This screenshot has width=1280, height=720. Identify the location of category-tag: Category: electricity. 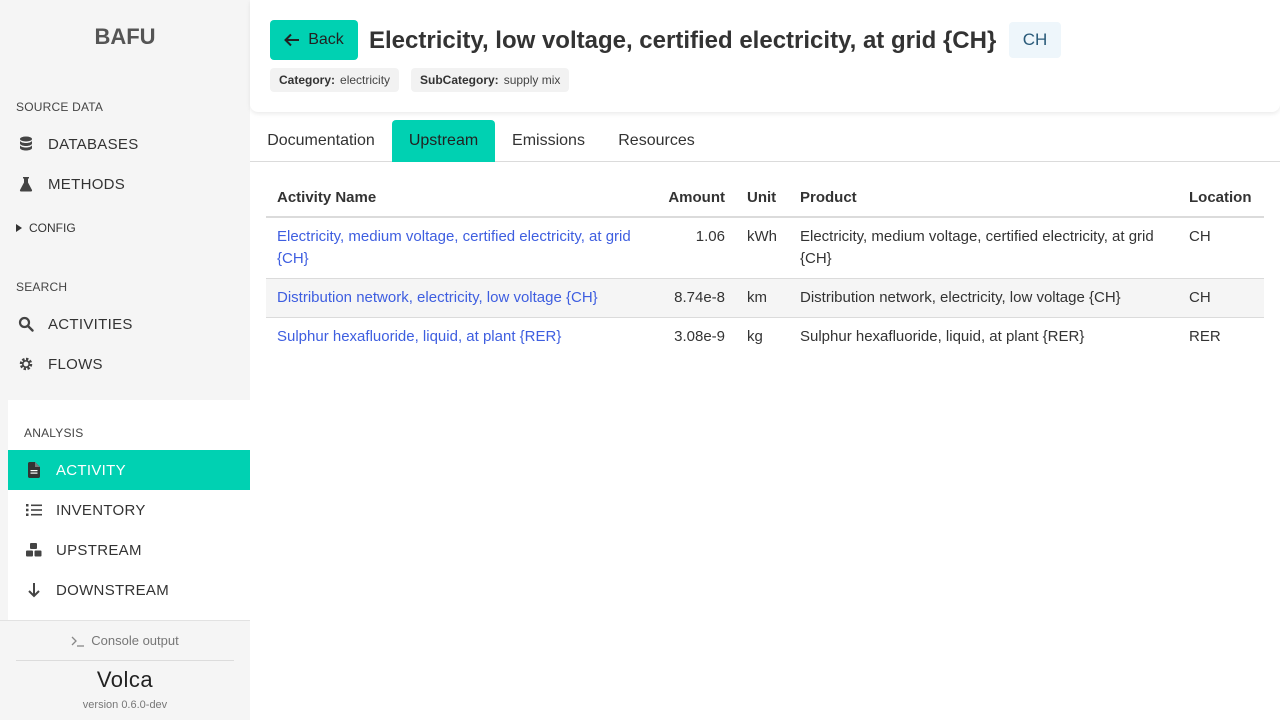
(335, 80).